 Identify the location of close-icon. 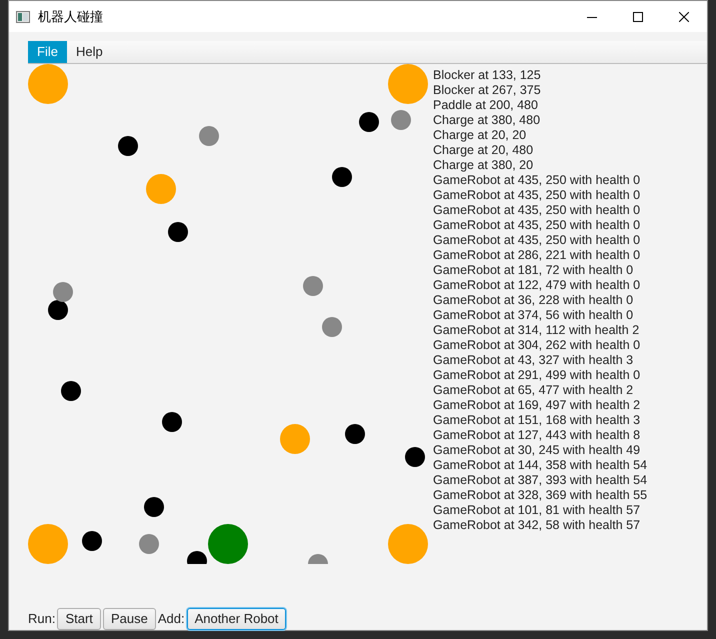
(684, 17).